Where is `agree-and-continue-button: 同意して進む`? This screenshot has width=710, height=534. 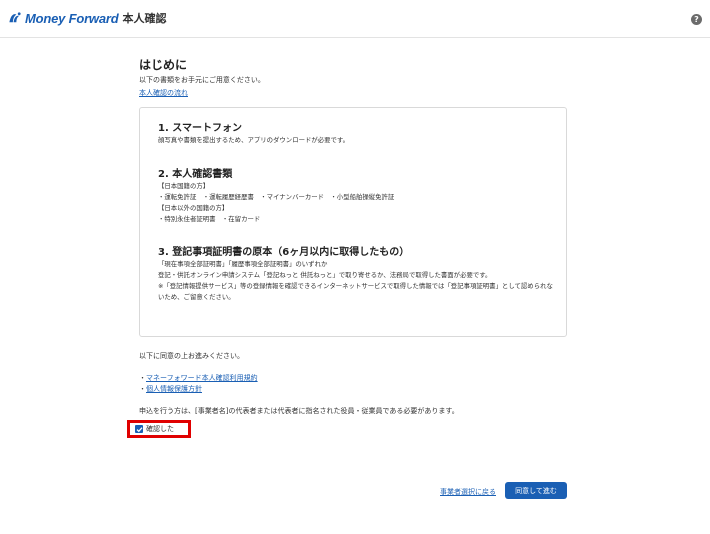
agree-and-continue-button: 同意して進む is located at coordinates (536, 490).